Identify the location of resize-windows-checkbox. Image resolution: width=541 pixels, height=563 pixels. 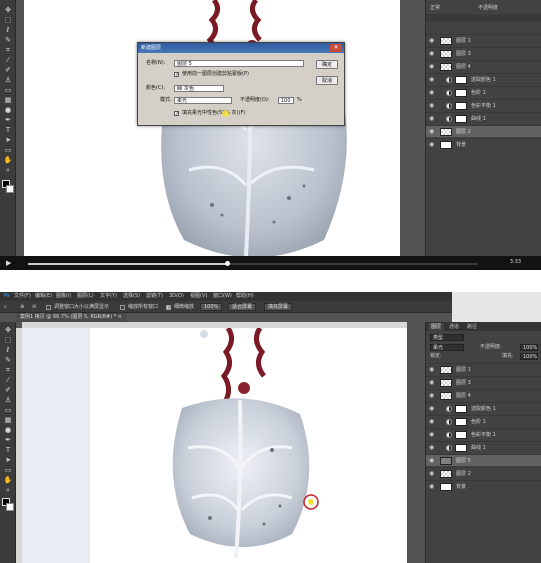
(48, 307).